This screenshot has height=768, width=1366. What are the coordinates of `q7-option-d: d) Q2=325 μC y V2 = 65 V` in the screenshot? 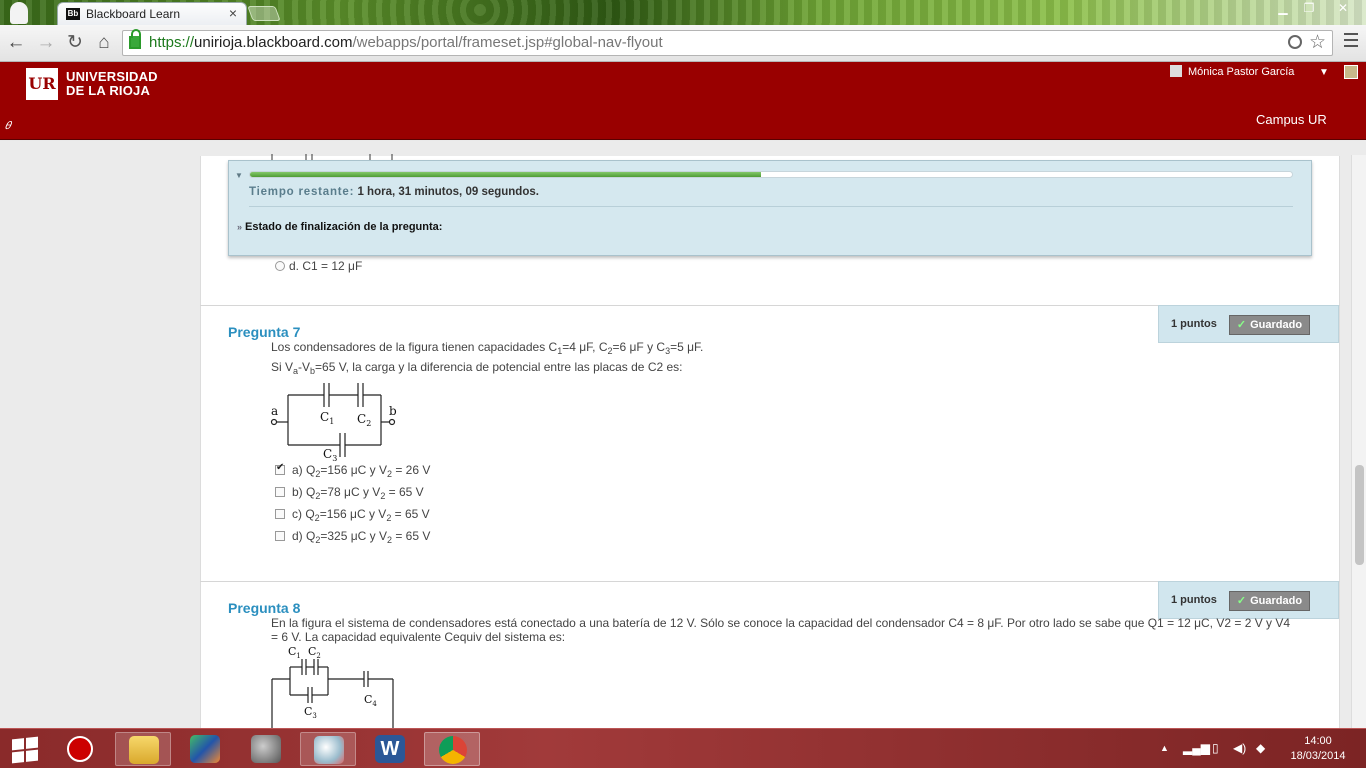 It's located at (352, 537).